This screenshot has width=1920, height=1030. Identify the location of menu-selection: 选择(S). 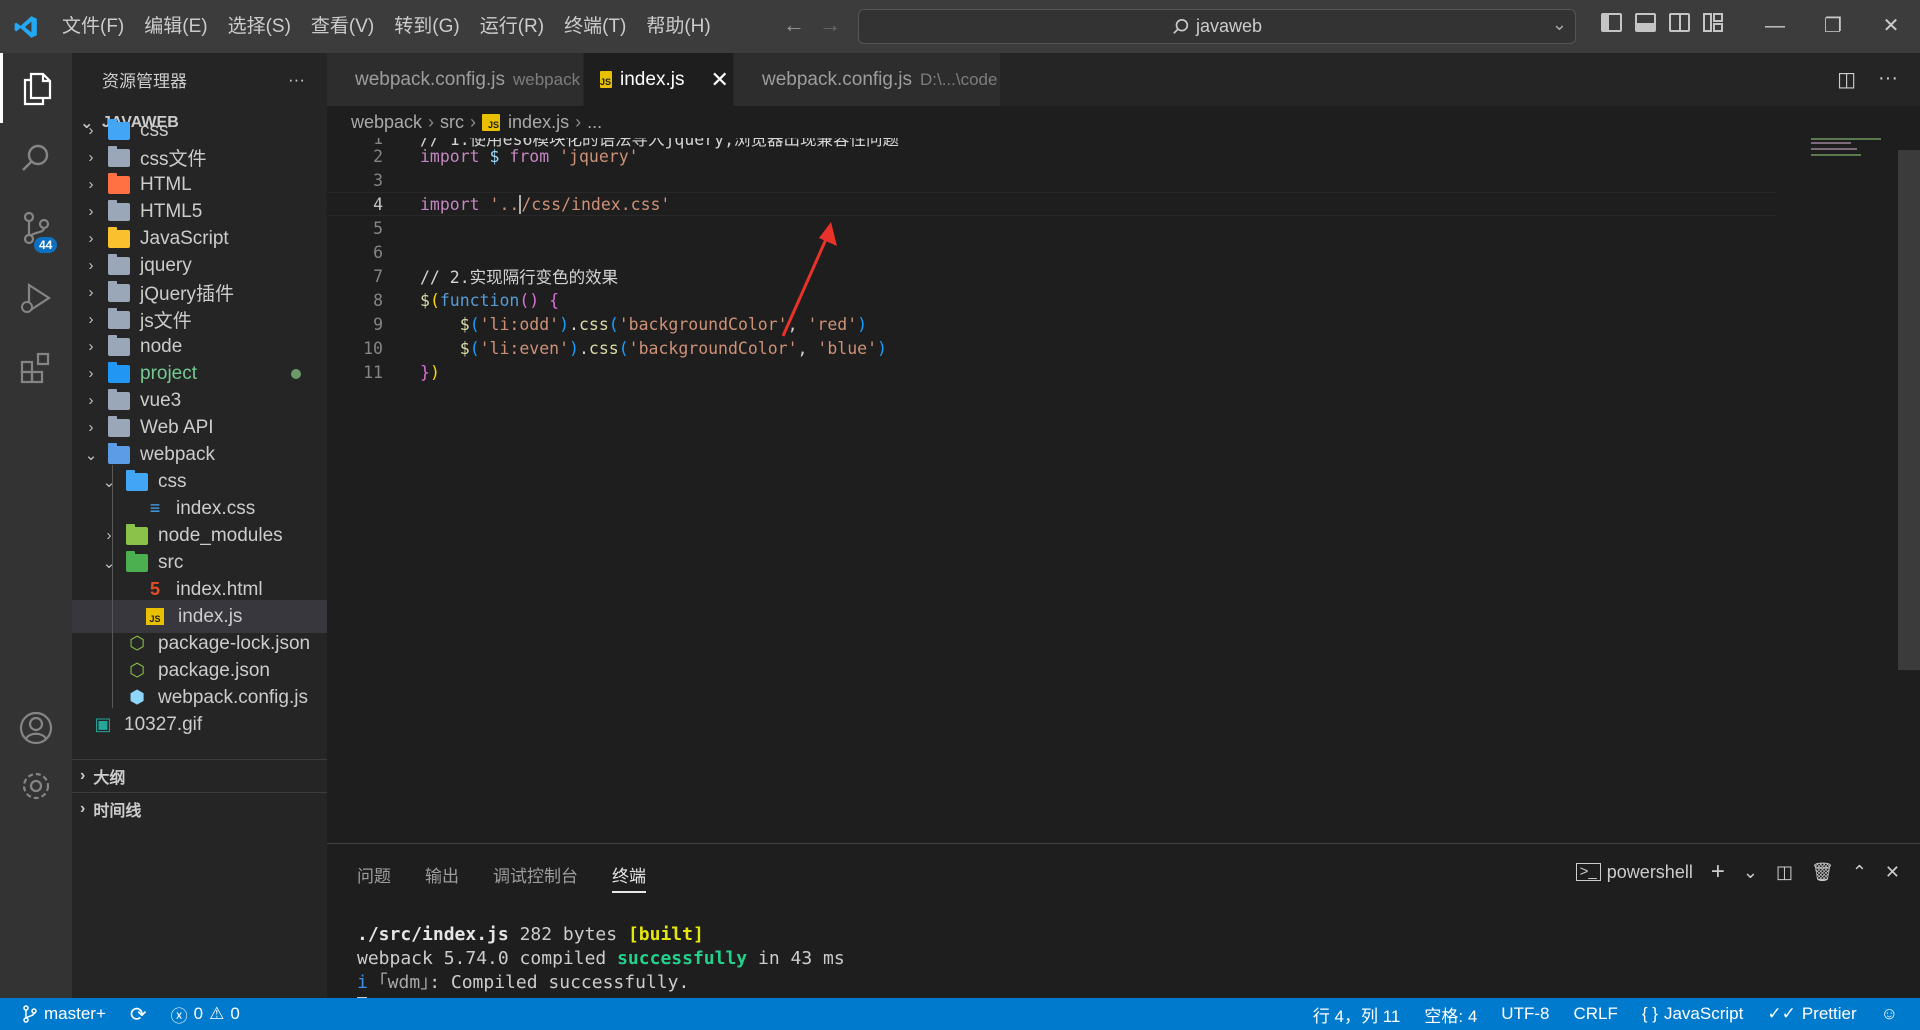
(259, 26).